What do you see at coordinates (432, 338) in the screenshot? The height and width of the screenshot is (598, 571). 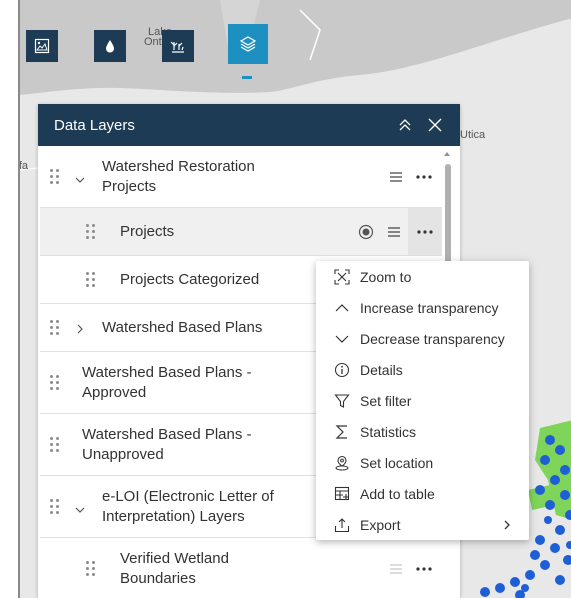 I see `menu-item-label: Decrease transparency` at bounding box center [432, 338].